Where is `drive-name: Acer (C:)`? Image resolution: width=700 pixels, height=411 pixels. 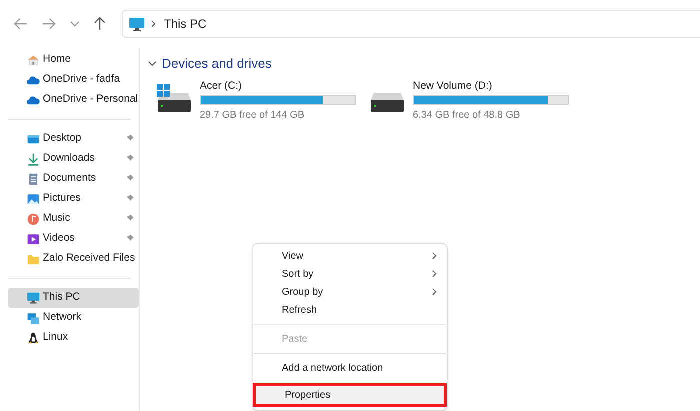 drive-name: Acer (C:) is located at coordinates (221, 86).